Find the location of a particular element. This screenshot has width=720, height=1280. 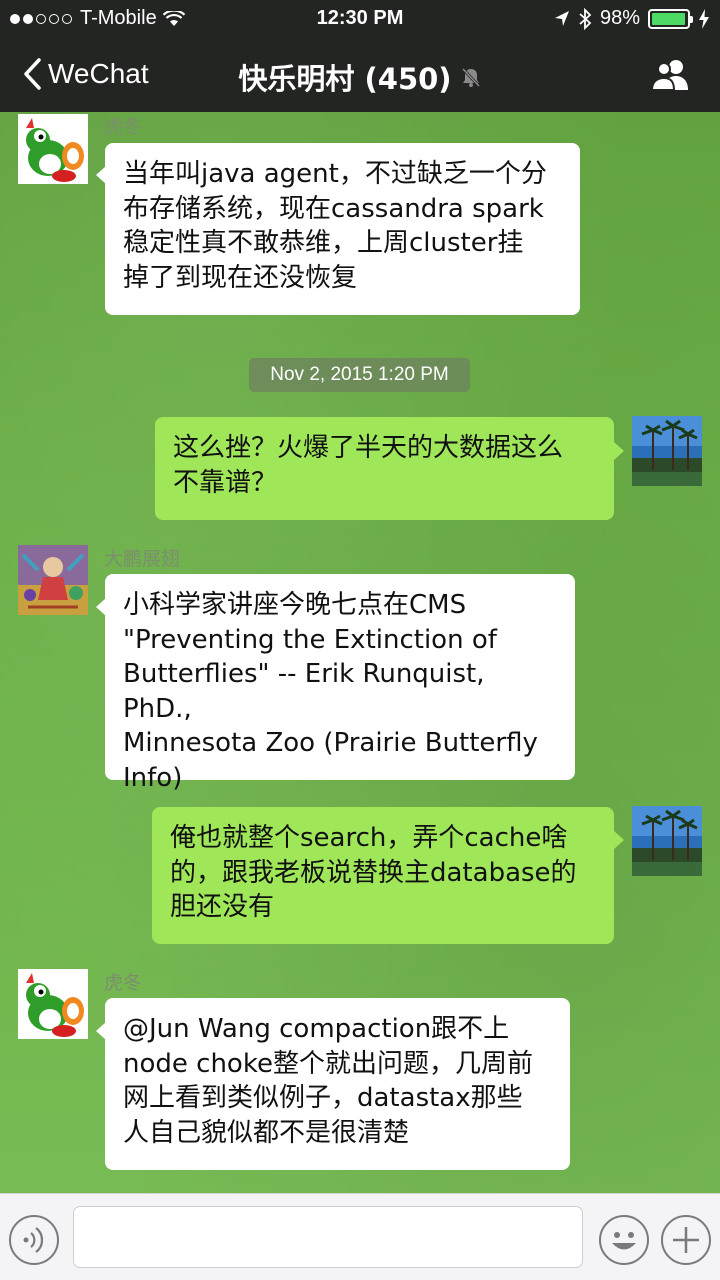

mute-icon is located at coordinates (470, 77).